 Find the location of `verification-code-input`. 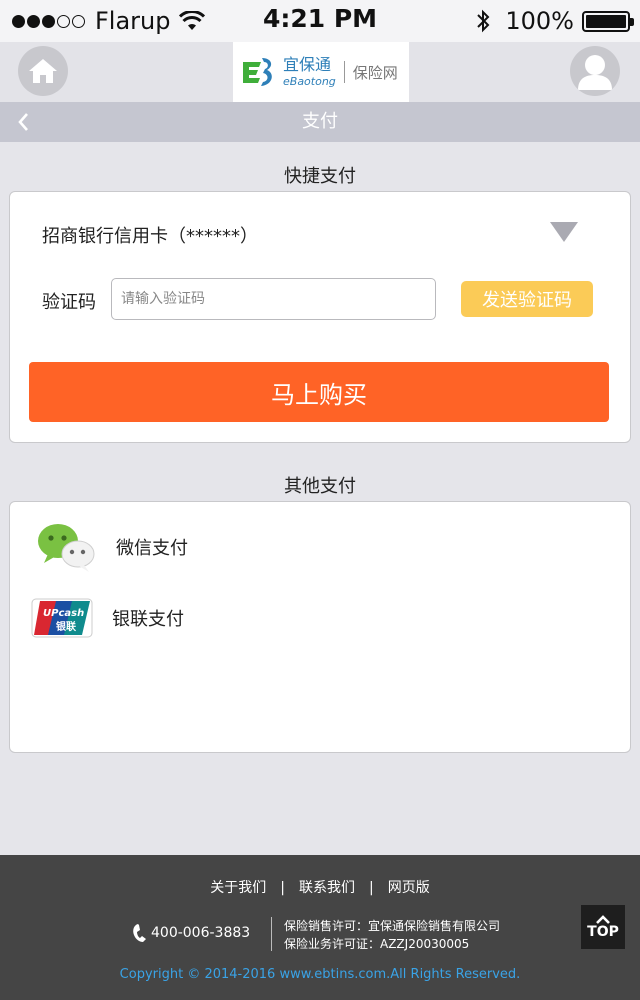

verification-code-input is located at coordinates (273, 299).